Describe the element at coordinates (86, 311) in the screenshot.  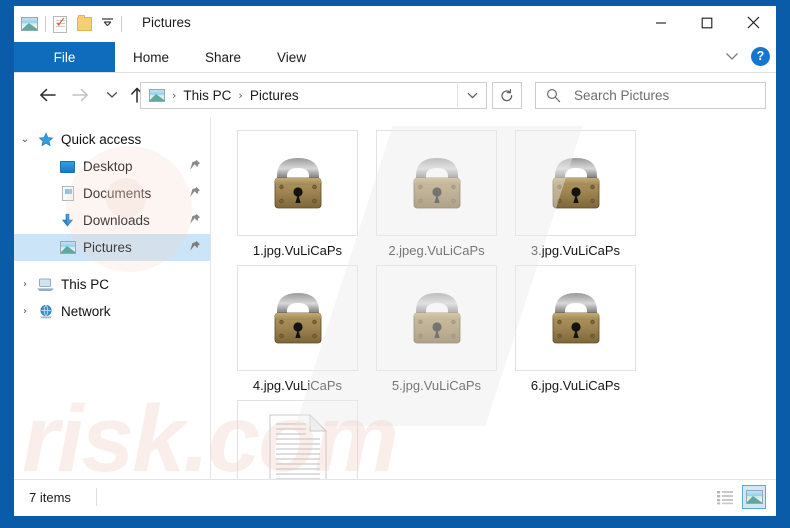
I see `sidebar-item-label: Network` at that location.